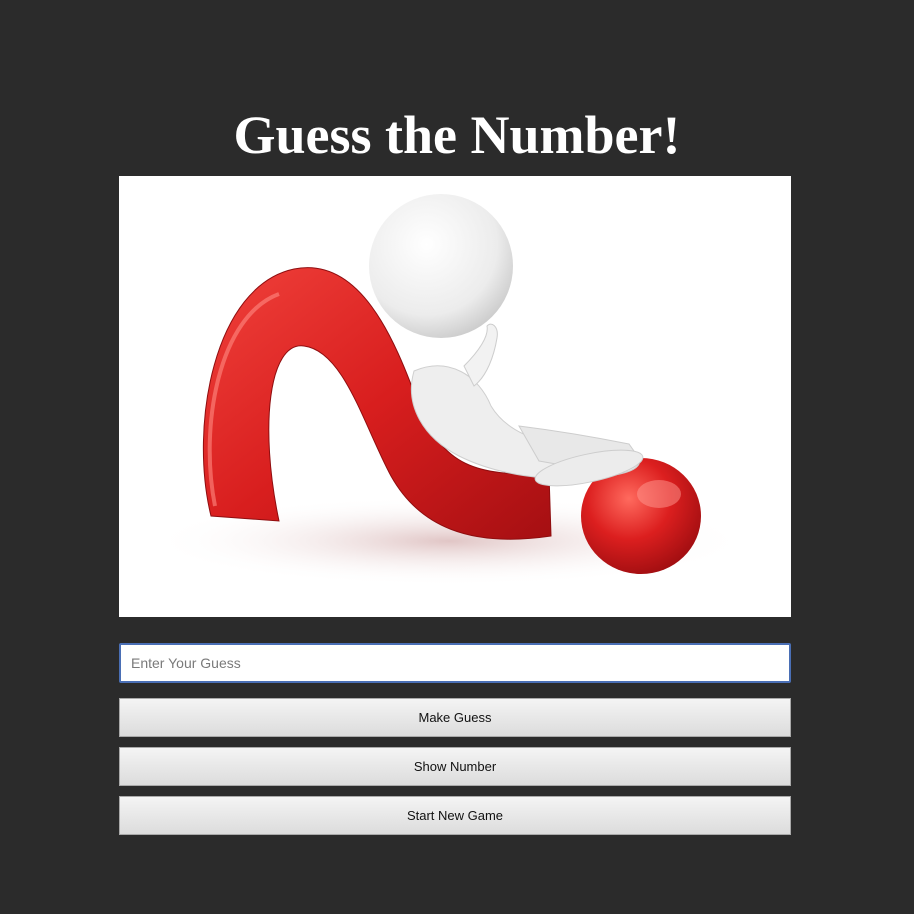  I want to click on show-number-button: Show Number, so click(455, 766).